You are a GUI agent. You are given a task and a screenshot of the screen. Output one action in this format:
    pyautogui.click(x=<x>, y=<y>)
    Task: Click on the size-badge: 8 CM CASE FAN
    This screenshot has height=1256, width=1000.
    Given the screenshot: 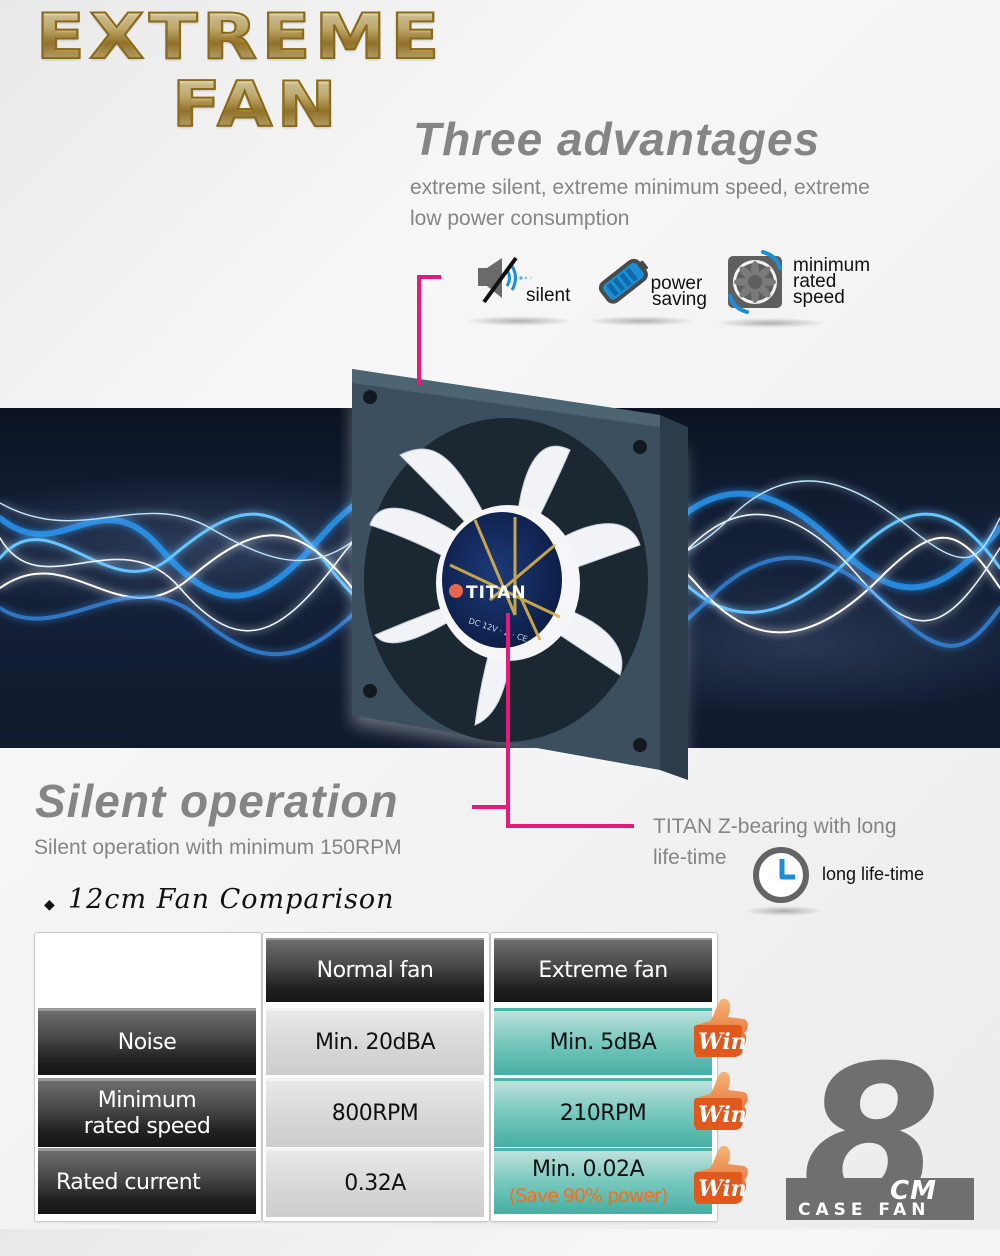 What is the action you would take?
    pyautogui.click(x=882, y=1140)
    